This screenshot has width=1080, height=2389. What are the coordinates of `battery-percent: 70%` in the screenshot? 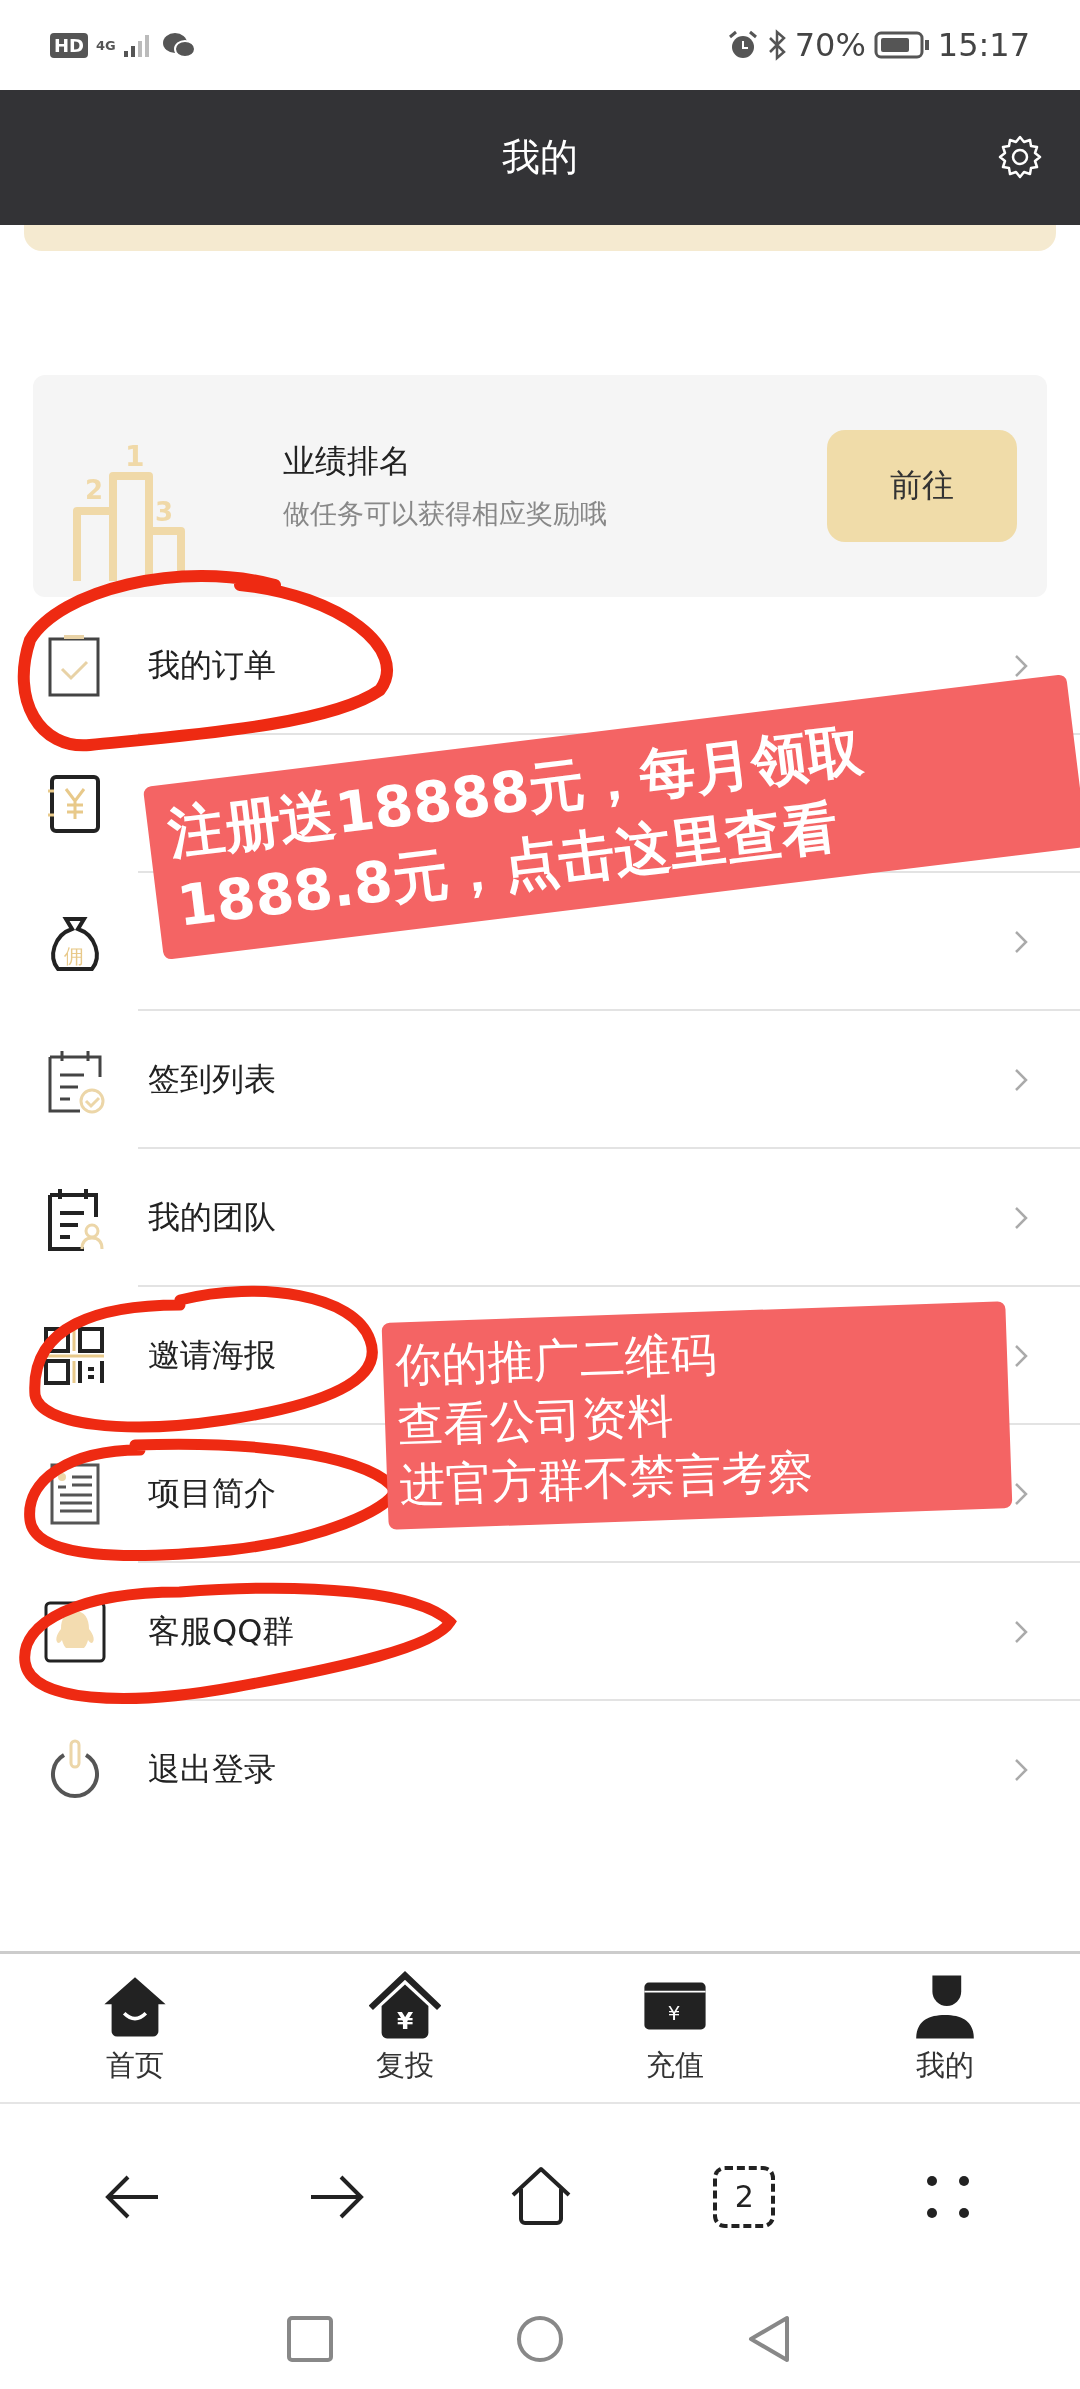 It's located at (830, 45).